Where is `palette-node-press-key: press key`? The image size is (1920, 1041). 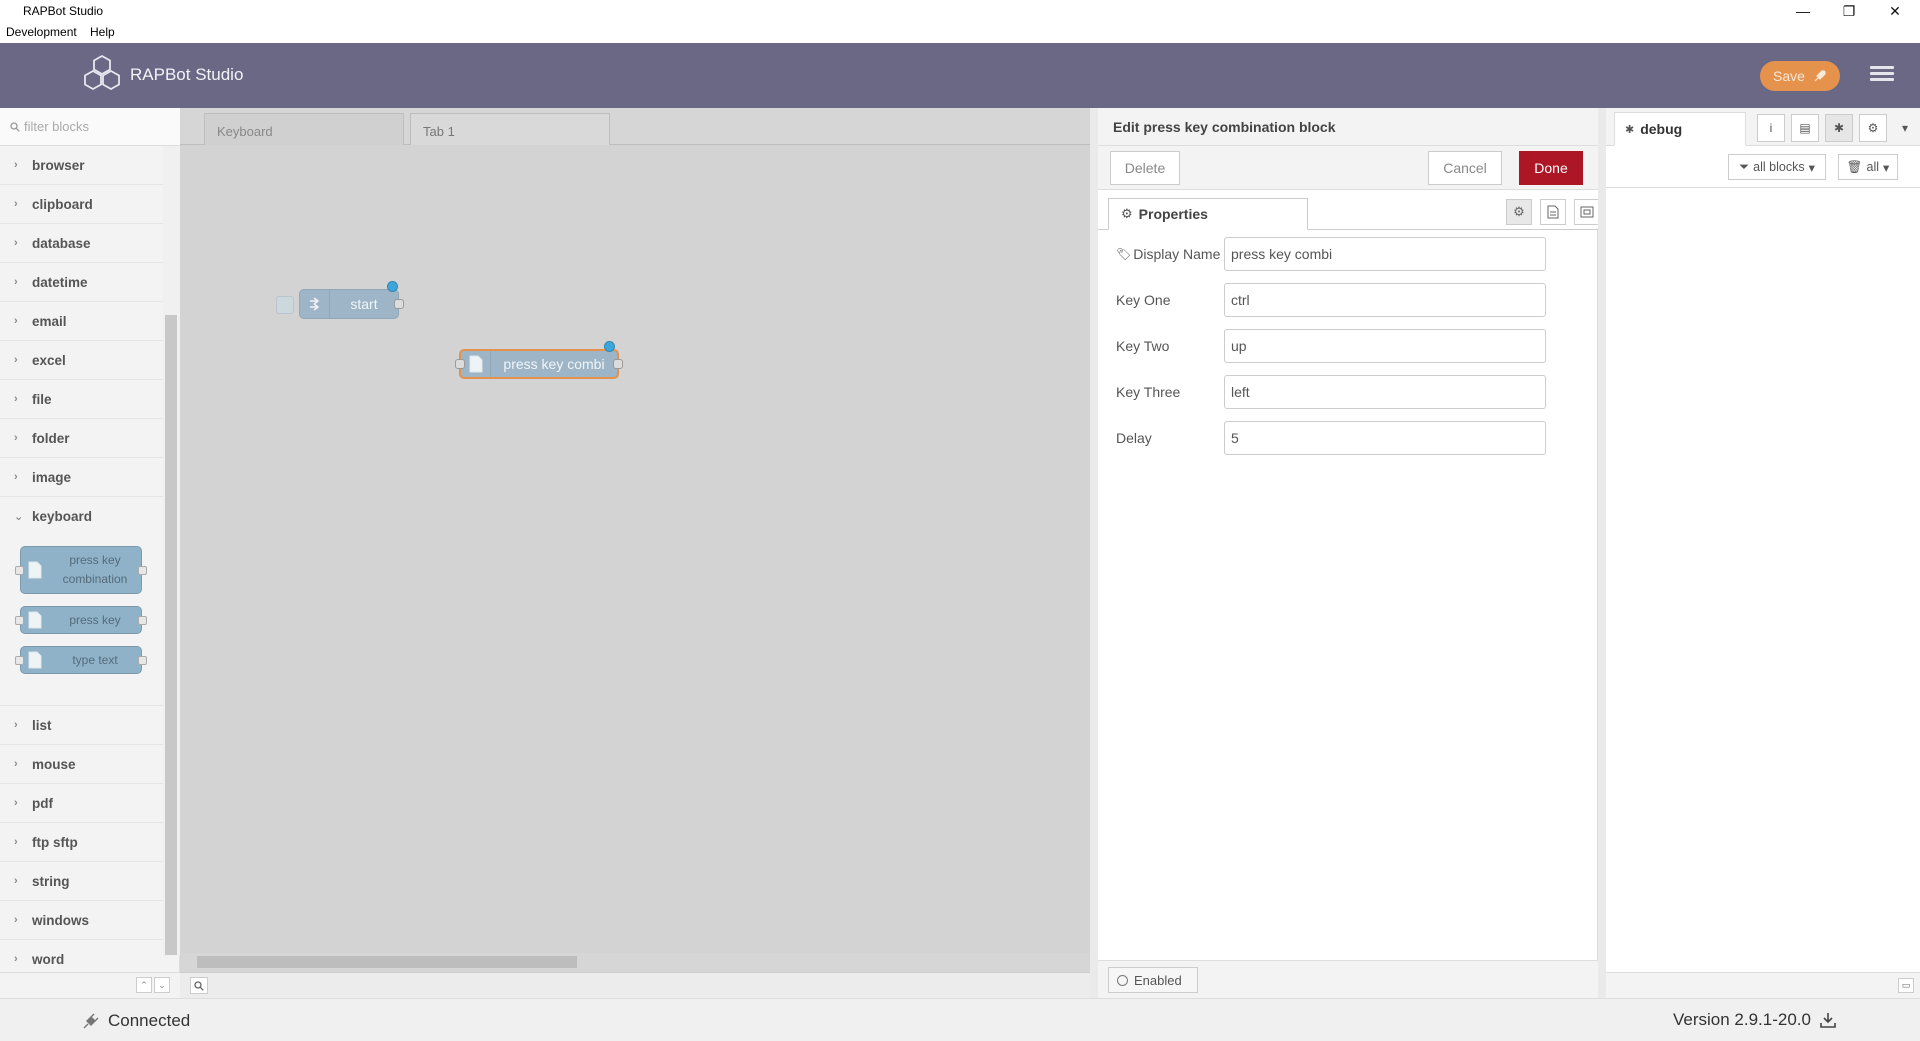
palette-node-press-key: press key is located at coordinates (81, 620).